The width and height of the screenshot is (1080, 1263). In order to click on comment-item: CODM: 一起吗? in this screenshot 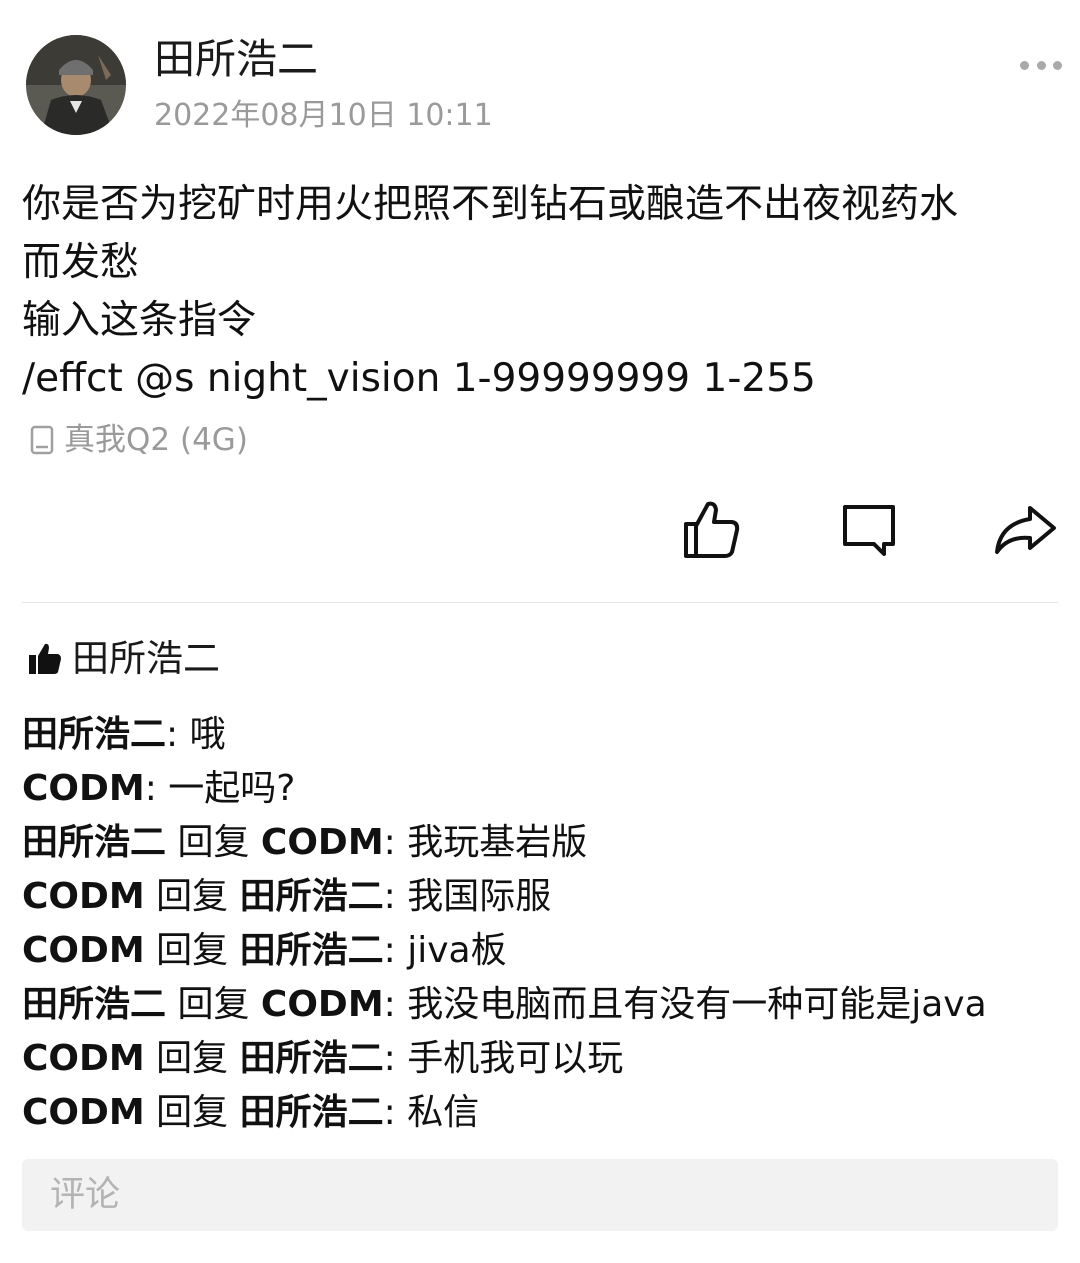, I will do `click(542, 789)`.